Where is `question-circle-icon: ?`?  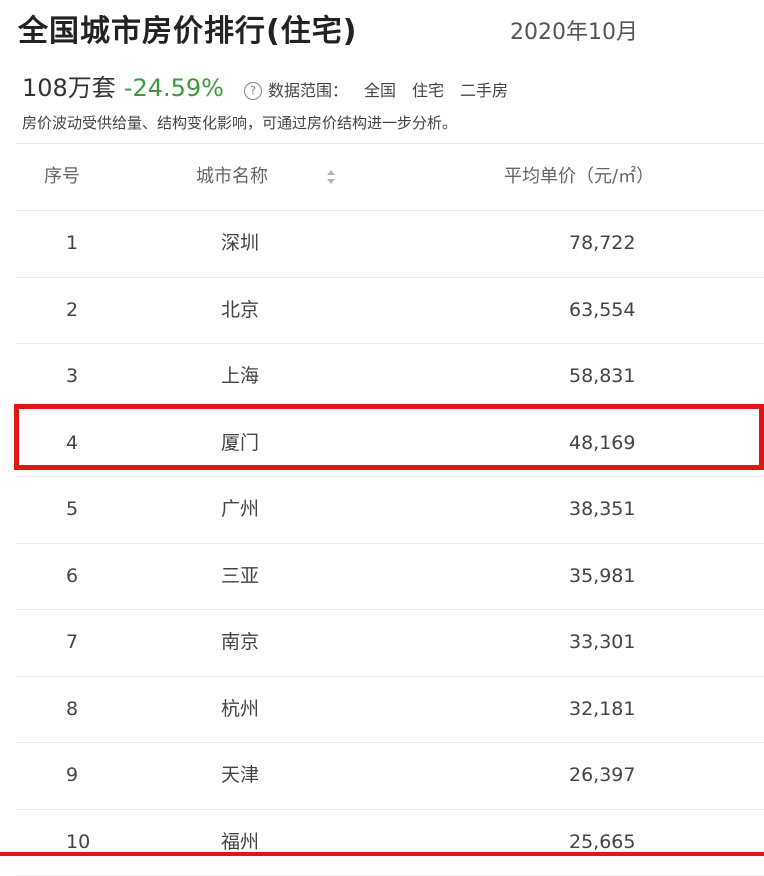 question-circle-icon: ? is located at coordinates (253, 91).